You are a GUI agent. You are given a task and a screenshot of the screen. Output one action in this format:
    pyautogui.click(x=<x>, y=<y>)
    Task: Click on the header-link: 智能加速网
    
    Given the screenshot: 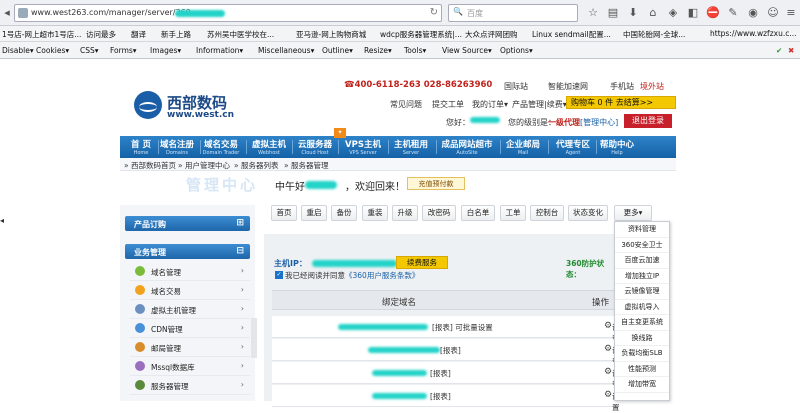 What is the action you would take?
    pyautogui.click(x=568, y=86)
    